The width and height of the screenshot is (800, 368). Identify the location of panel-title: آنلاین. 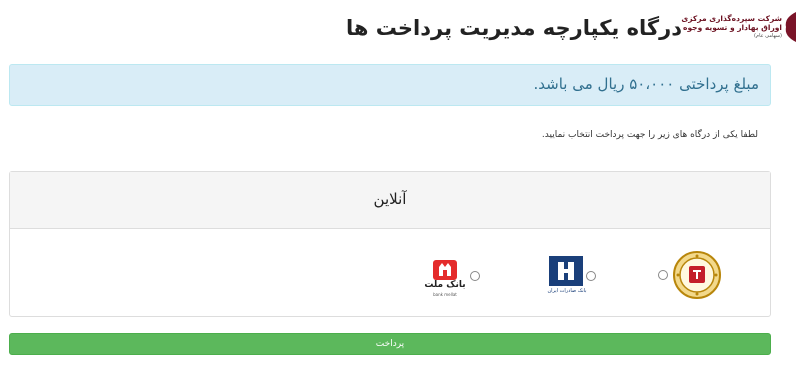
(390, 199).